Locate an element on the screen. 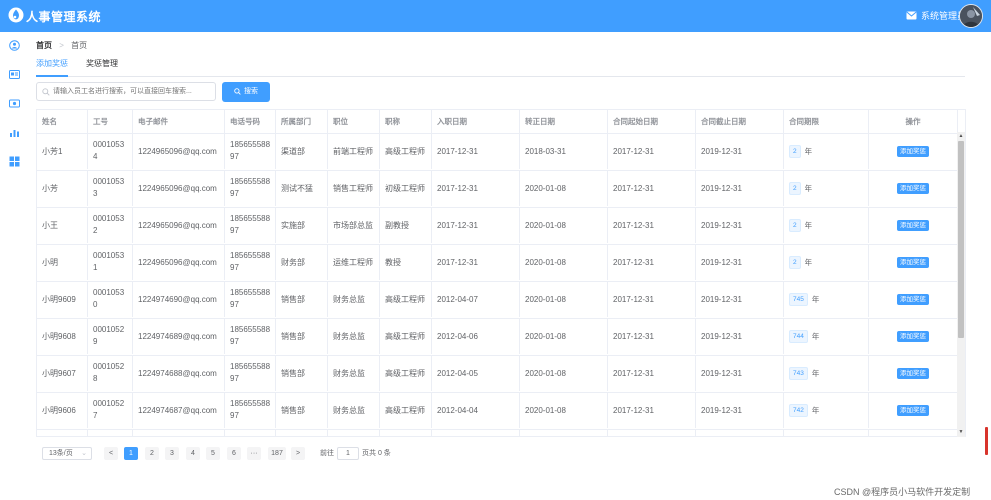 The height and width of the screenshot is (500, 991). cell-email: 1224974690@qq.com is located at coordinates (179, 299).